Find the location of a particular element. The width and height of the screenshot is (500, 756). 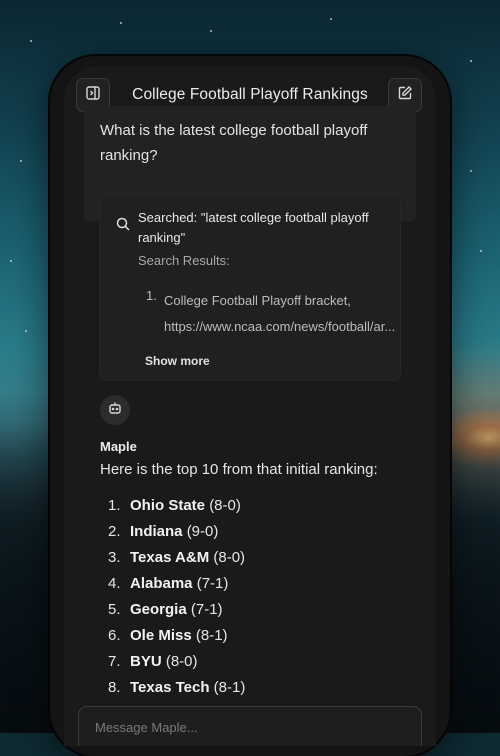

ranking-item: 4. Alabama (7-1) is located at coordinates (176, 588).